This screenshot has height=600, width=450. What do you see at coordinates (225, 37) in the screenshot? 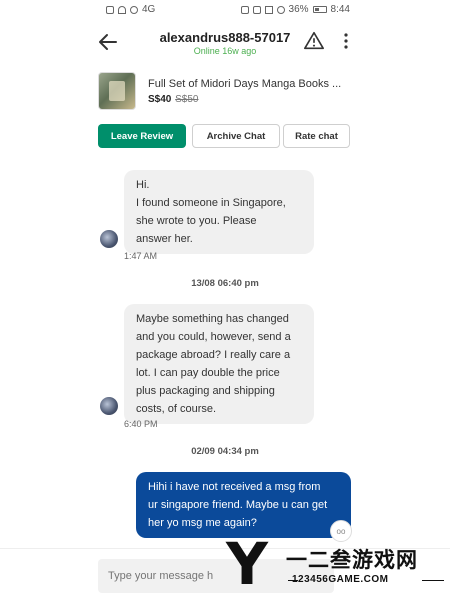
I see `chat-username: alexandrus888-57017` at bounding box center [225, 37].